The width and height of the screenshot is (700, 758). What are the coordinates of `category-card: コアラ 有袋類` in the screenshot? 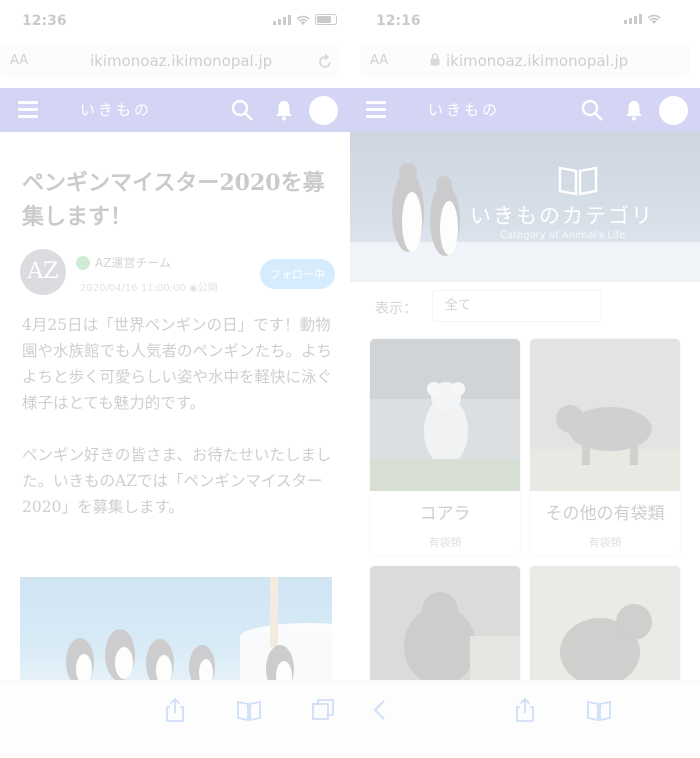 It's located at (445, 447).